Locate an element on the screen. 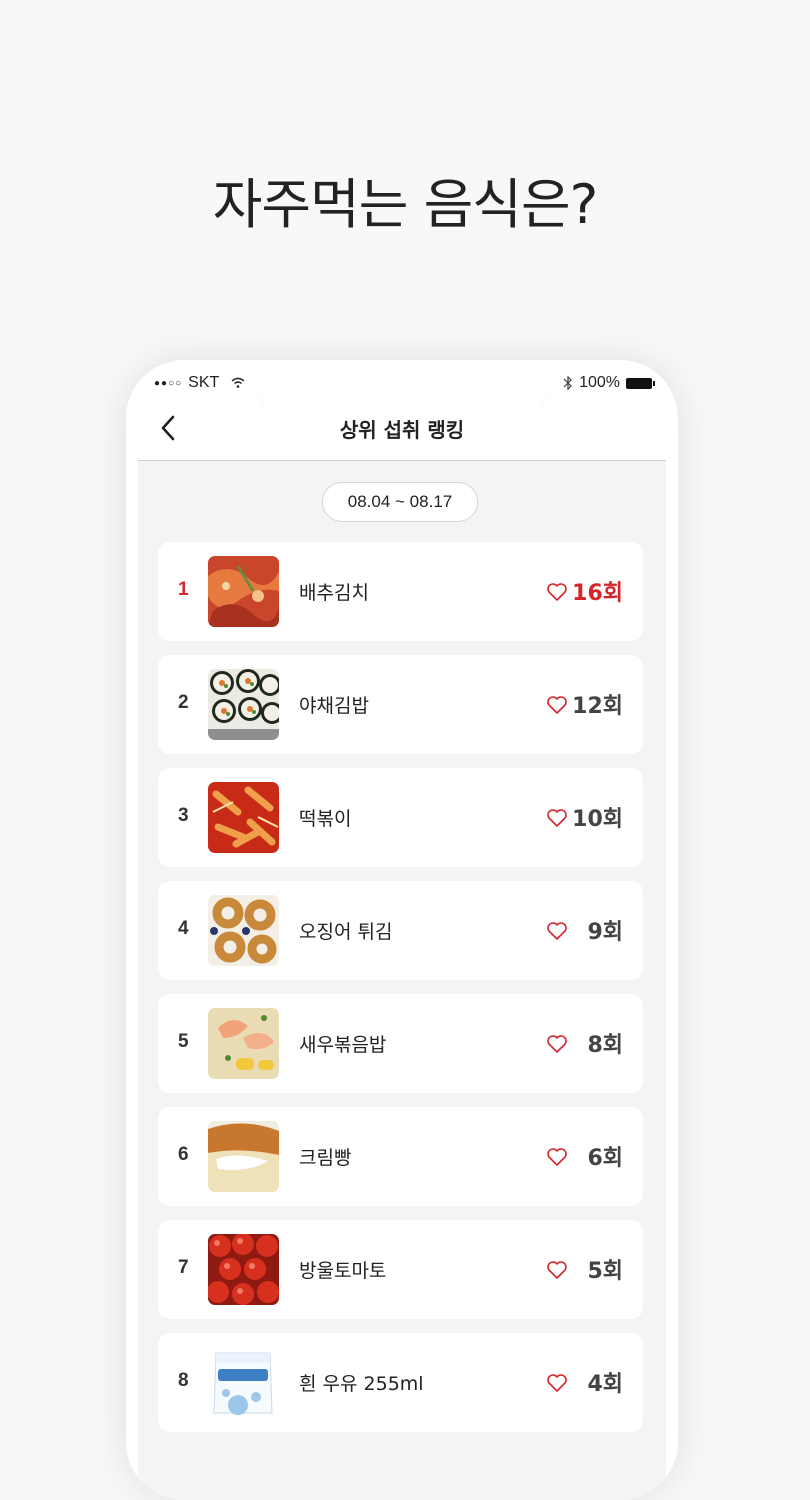 This screenshot has height=1500, width=810. nav-bar: 상위 섭취 랭킹 is located at coordinates (402, 433).